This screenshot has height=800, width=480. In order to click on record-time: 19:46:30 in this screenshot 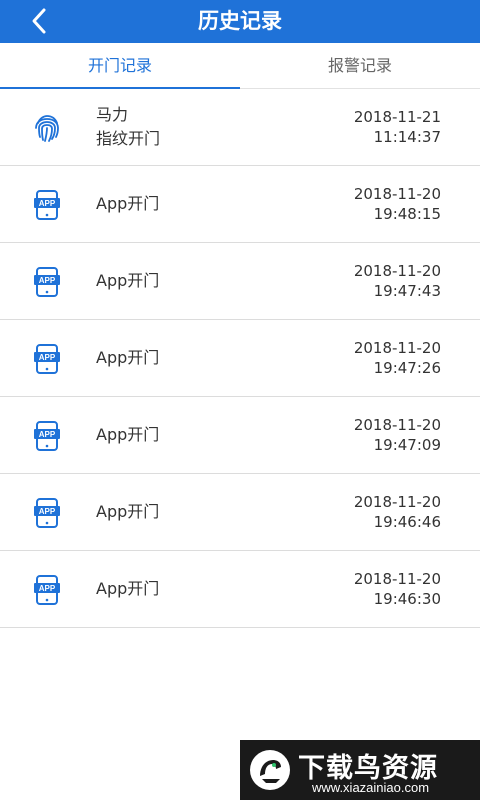, I will do `click(407, 599)`.